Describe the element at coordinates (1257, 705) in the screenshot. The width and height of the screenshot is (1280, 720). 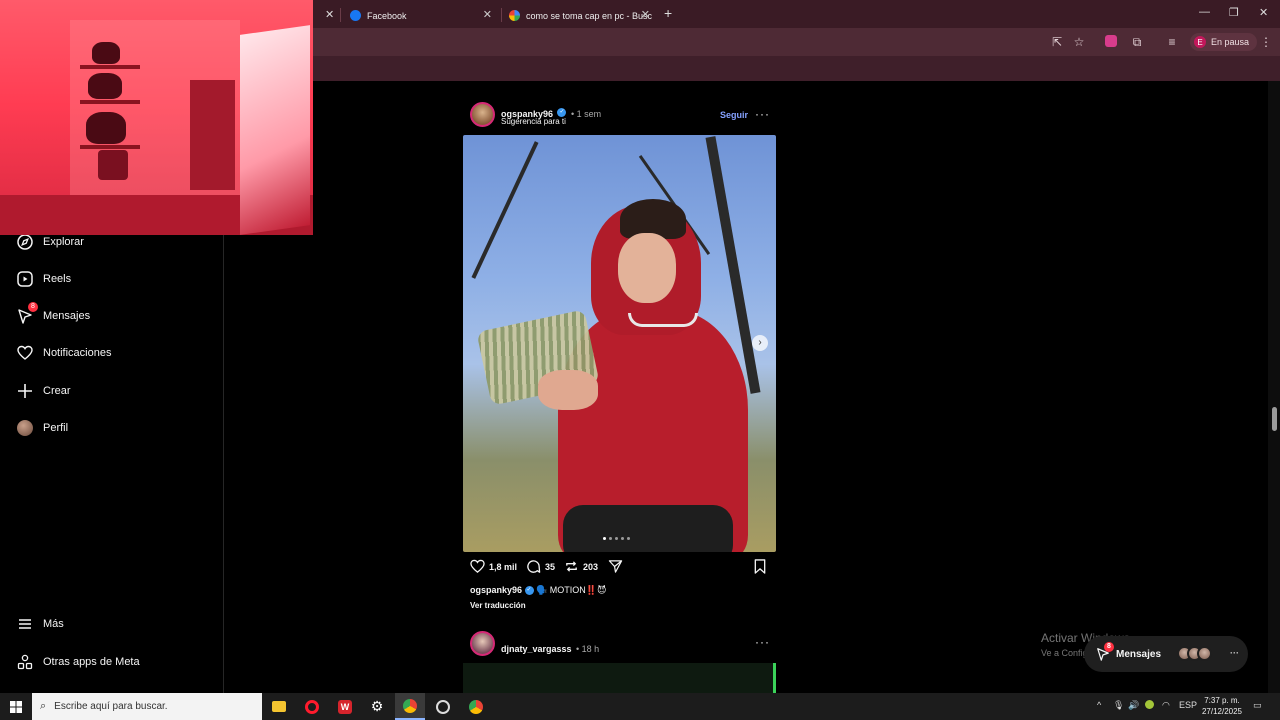
I see `notifications-icon: ▭` at that location.